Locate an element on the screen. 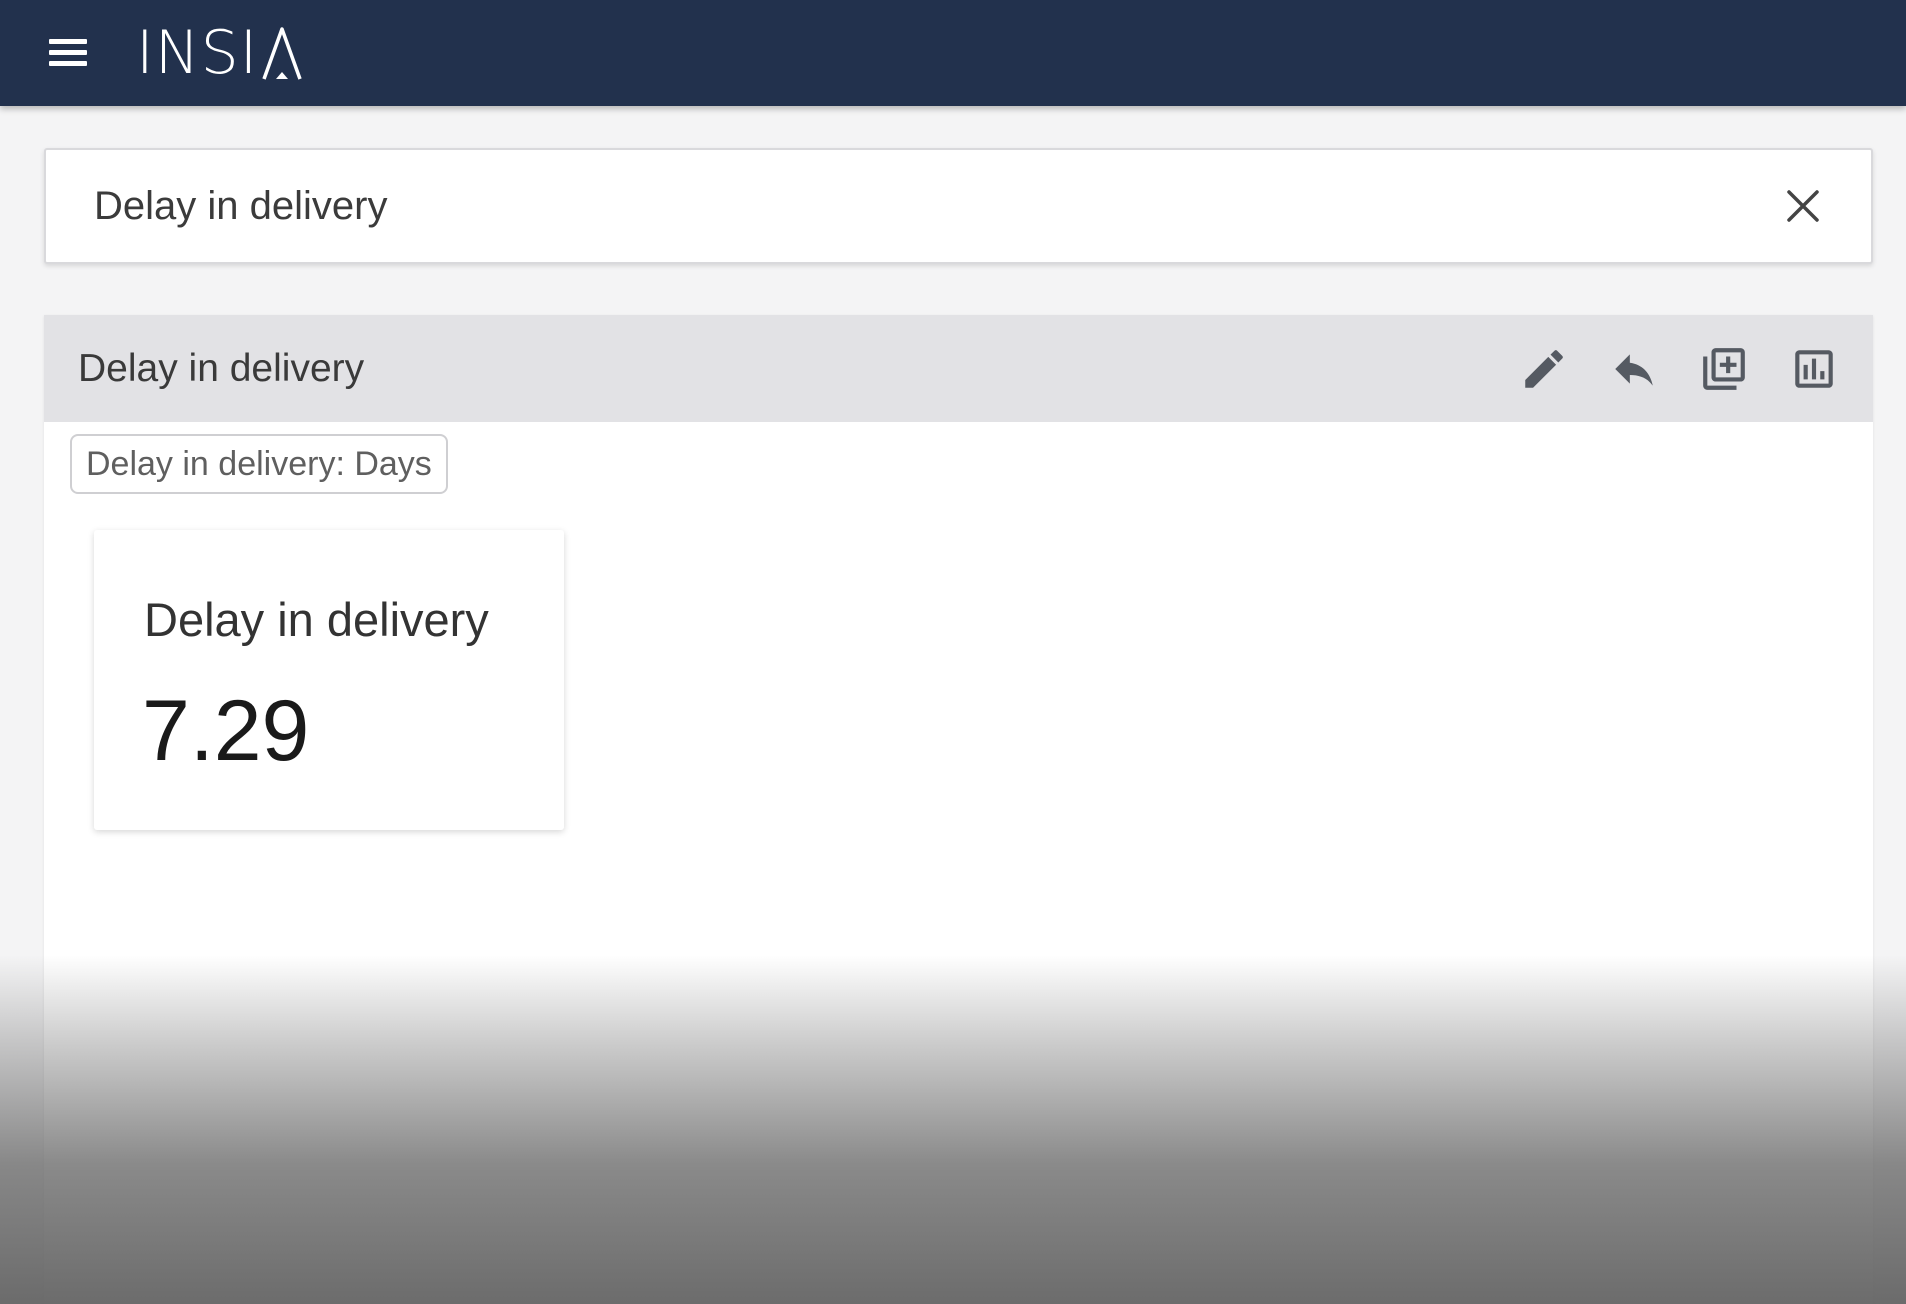 This screenshot has height=1304, width=1906. filter-chip: Delay in delivery: Days is located at coordinates (259, 464).